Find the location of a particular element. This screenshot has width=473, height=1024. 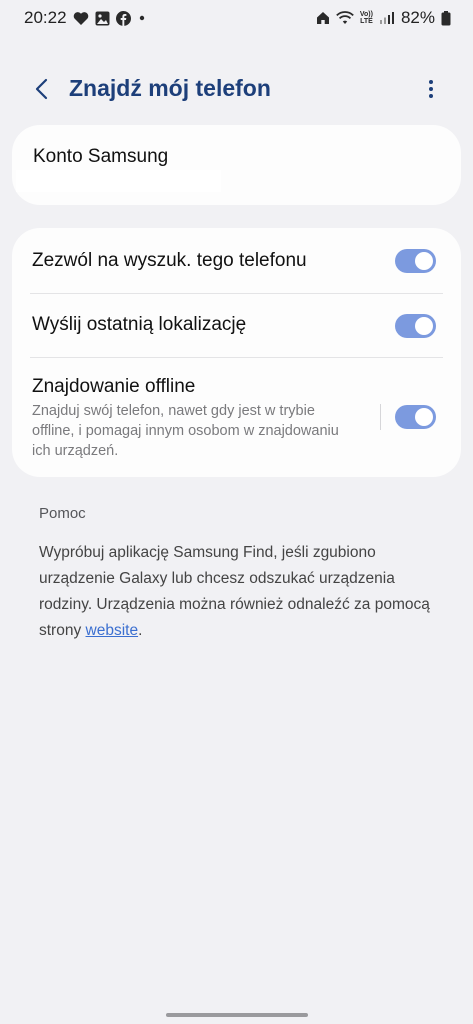

back-button is located at coordinates (41, 89).